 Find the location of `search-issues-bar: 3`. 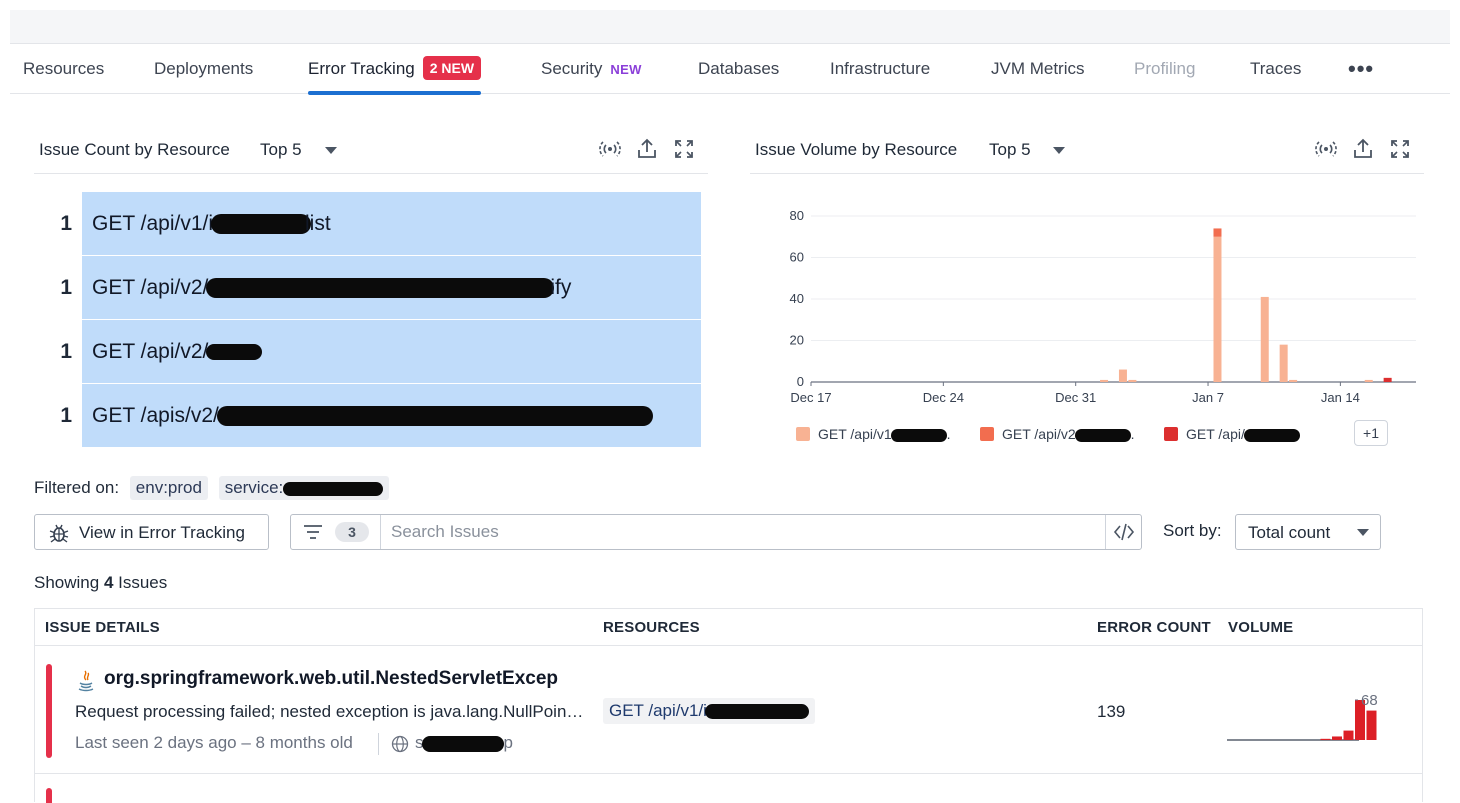

search-issues-bar: 3 is located at coordinates (716, 532).